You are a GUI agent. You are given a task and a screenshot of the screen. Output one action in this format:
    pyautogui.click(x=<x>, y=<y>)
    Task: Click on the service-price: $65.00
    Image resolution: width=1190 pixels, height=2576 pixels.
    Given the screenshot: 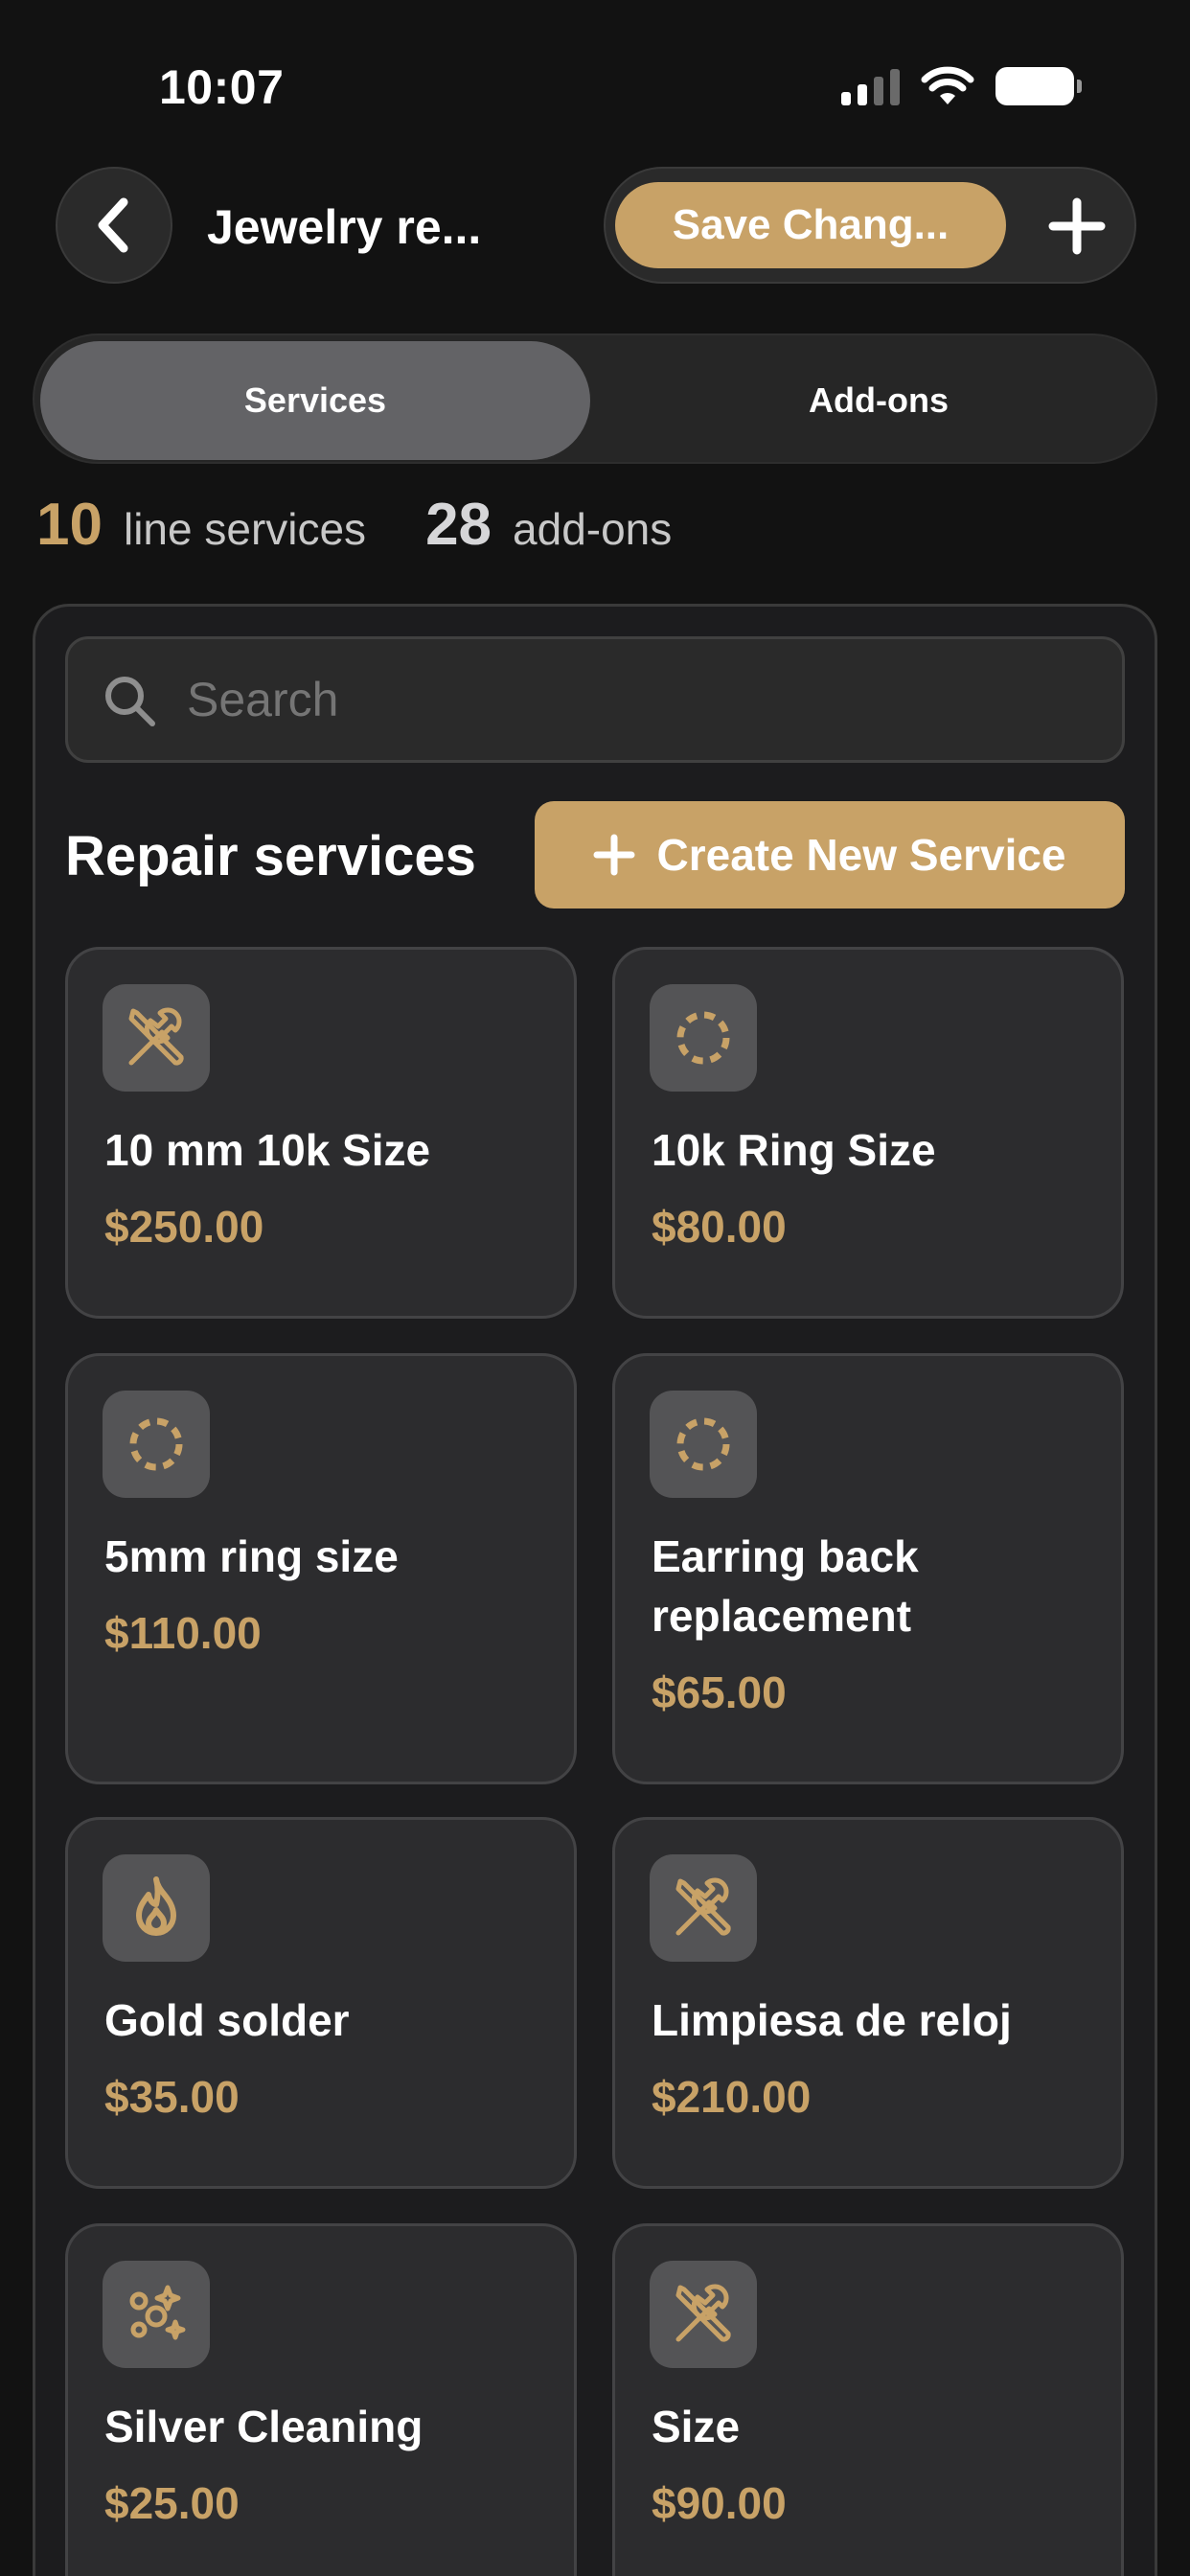 What is the action you would take?
    pyautogui.click(x=719, y=1692)
    